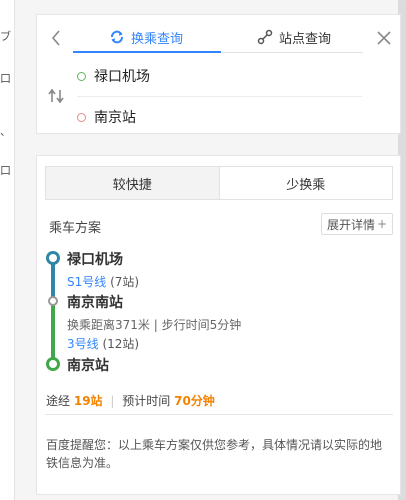 This screenshot has width=406, height=500. What do you see at coordinates (154, 325) in the screenshot?
I see `transfer-note: 换乘距离371米 | 步行时间5分钟` at bounding box center [154, 325].